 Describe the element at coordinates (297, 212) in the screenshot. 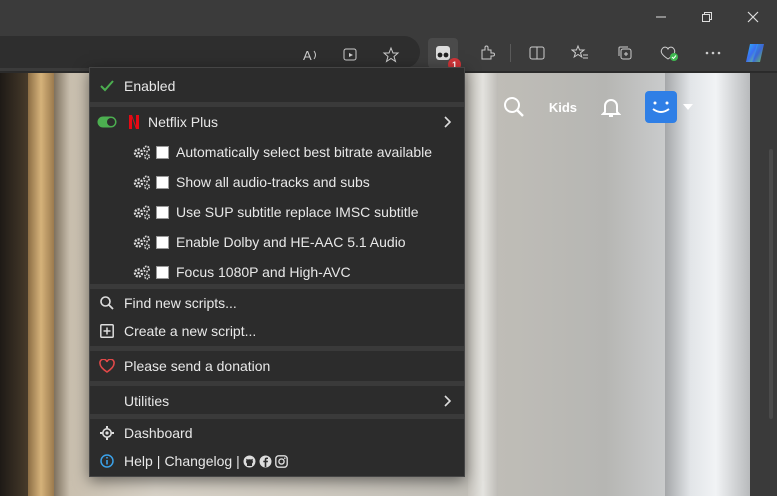

I see `option-label: Use SUP subtitle replace IMSC subtitle` at that location.